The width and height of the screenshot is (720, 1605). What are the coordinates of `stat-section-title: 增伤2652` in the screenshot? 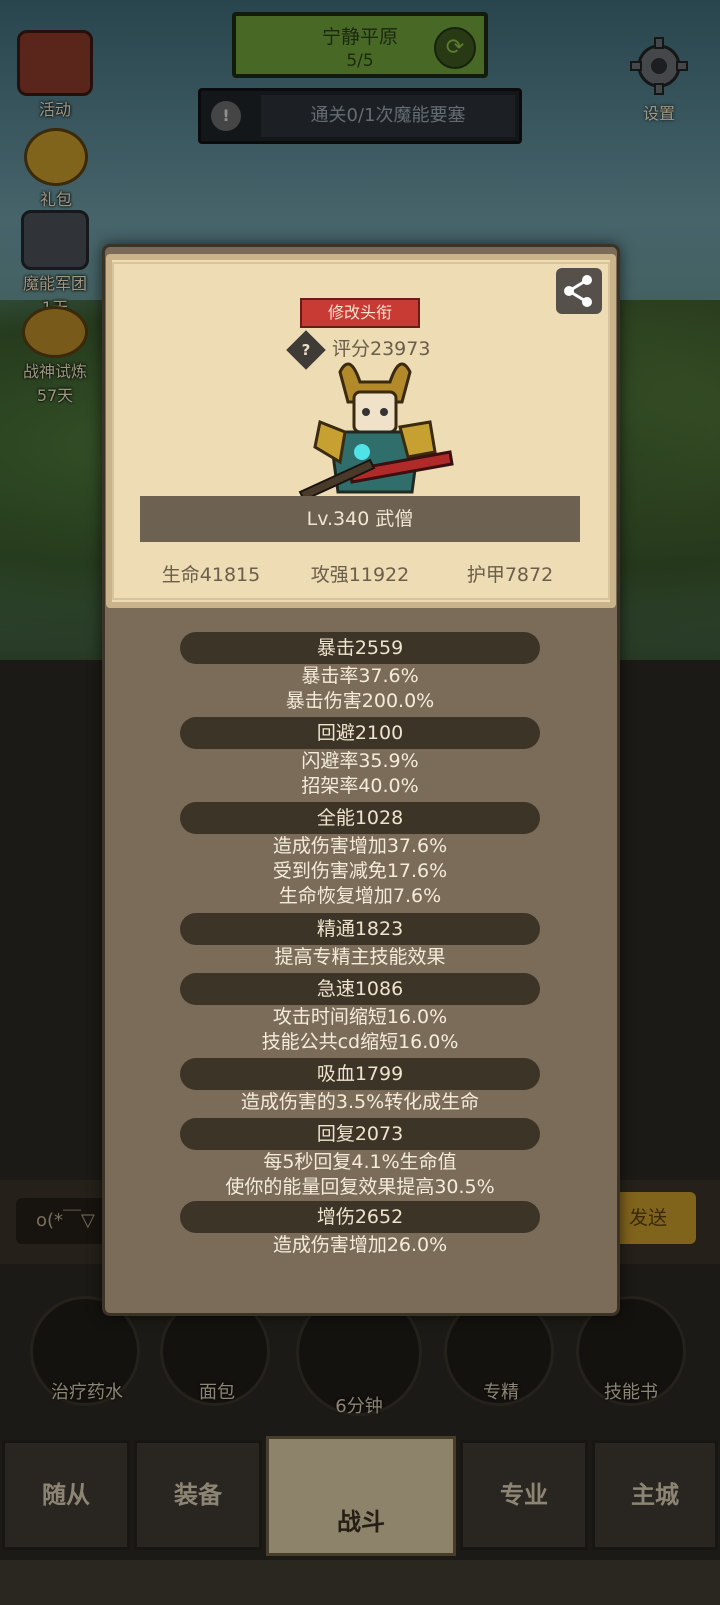 It's located at (360, 1217).